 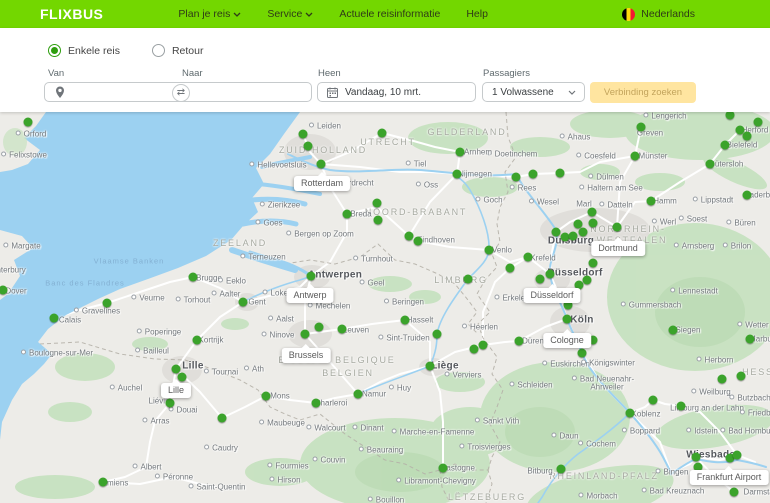 What do you see at coordinates (84, 50) in the screenshot?
I see `radio-enkele-reis: Enkele reis` at bounding box center [84, 50].